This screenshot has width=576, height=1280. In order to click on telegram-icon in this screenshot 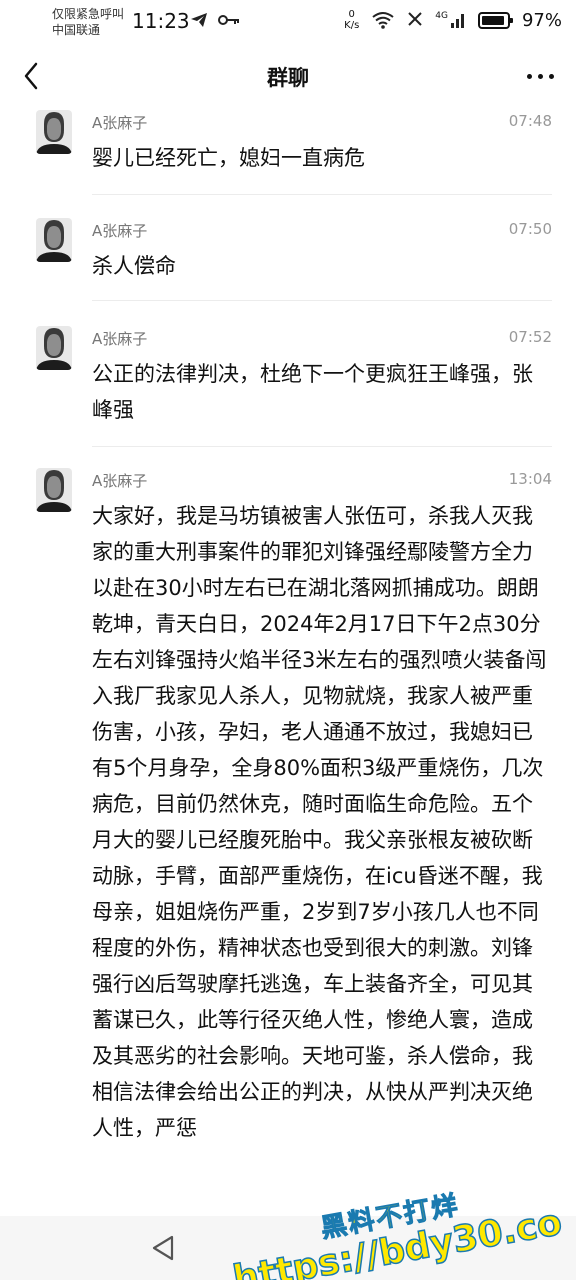, I will do `click(199, 20)`.